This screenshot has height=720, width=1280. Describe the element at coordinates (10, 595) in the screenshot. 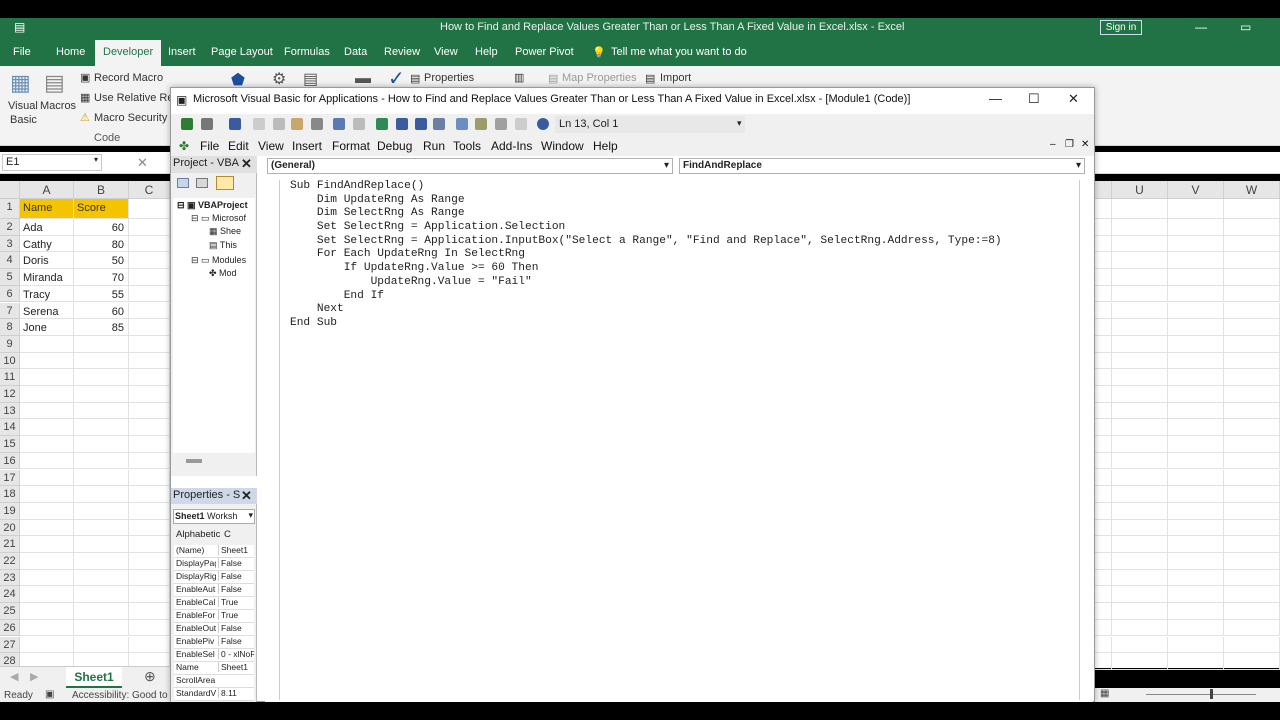

I see `row-header: 24` at that location.